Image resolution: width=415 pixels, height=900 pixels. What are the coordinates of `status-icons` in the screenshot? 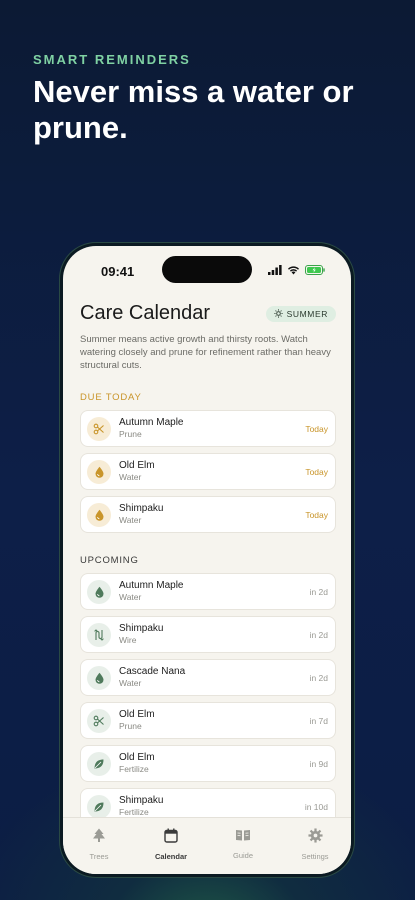 It's located at (296, 270).